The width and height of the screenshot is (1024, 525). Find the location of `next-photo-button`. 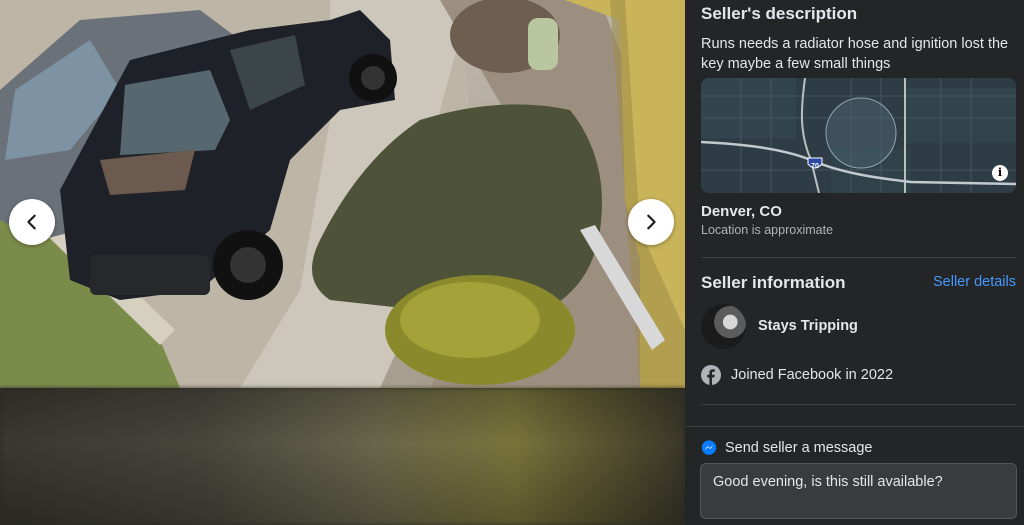

next-photo-button is located at coordinates (651, 222).